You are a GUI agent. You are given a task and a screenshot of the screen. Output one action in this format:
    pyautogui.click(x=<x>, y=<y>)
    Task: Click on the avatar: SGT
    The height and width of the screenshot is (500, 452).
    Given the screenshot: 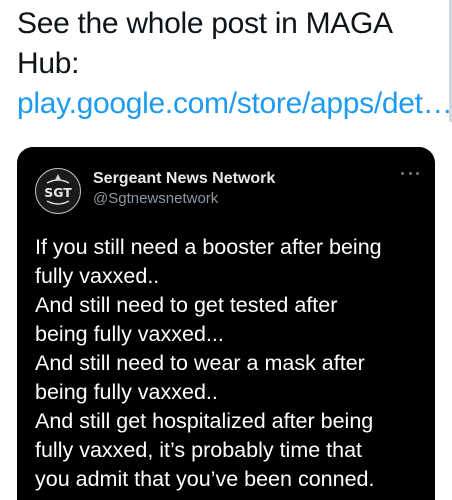 What is the action you would take?
    pyautogui.click(x=58, y=191)
    